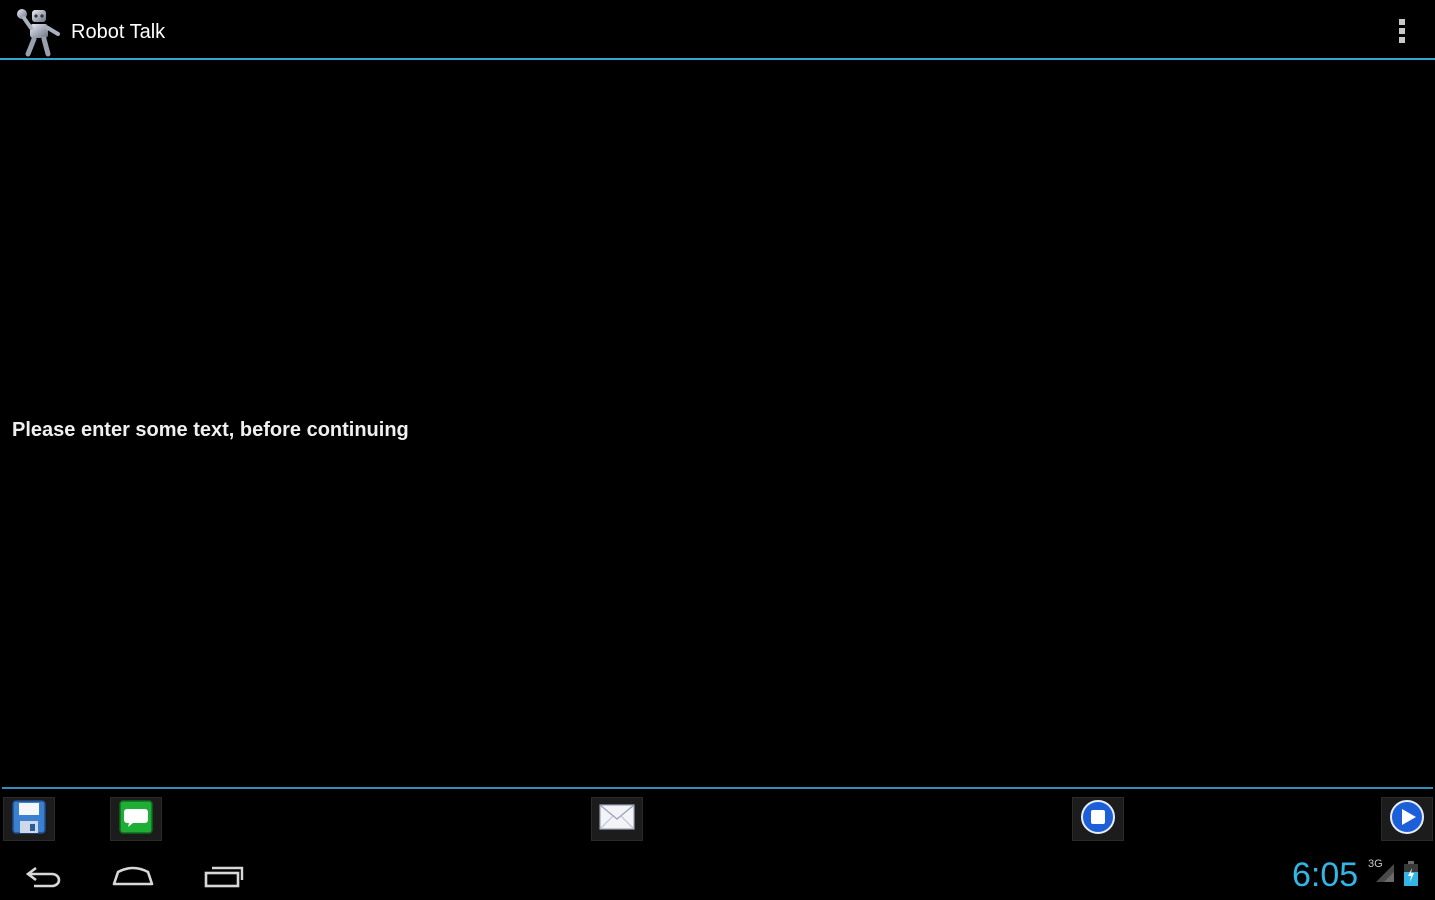  I want to click on sms-icon, so click(136, 819).